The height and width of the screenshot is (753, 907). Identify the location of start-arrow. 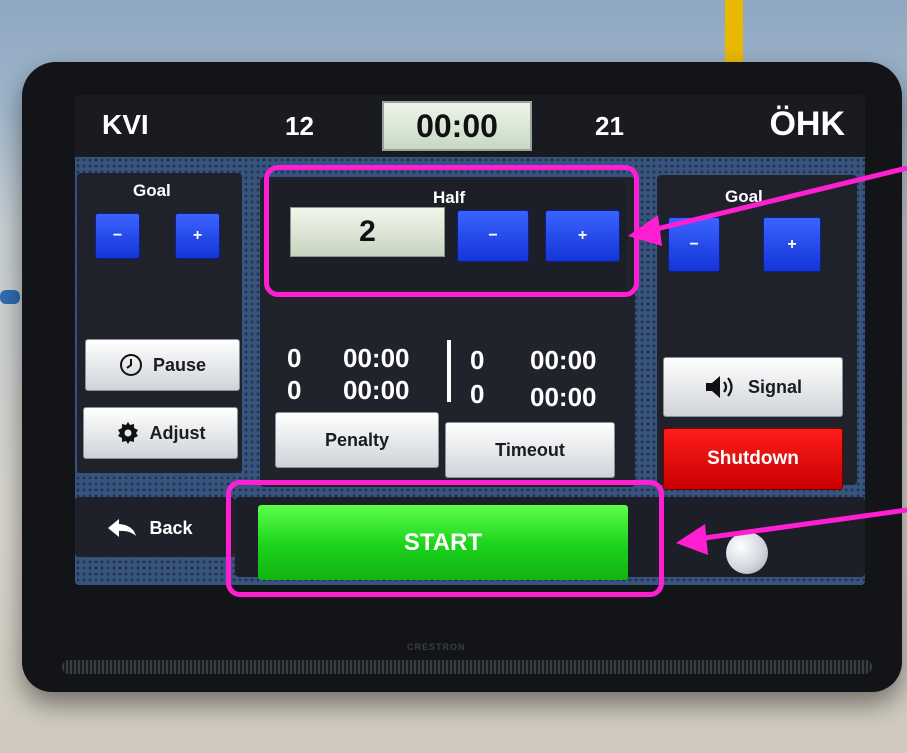
(791, 531).